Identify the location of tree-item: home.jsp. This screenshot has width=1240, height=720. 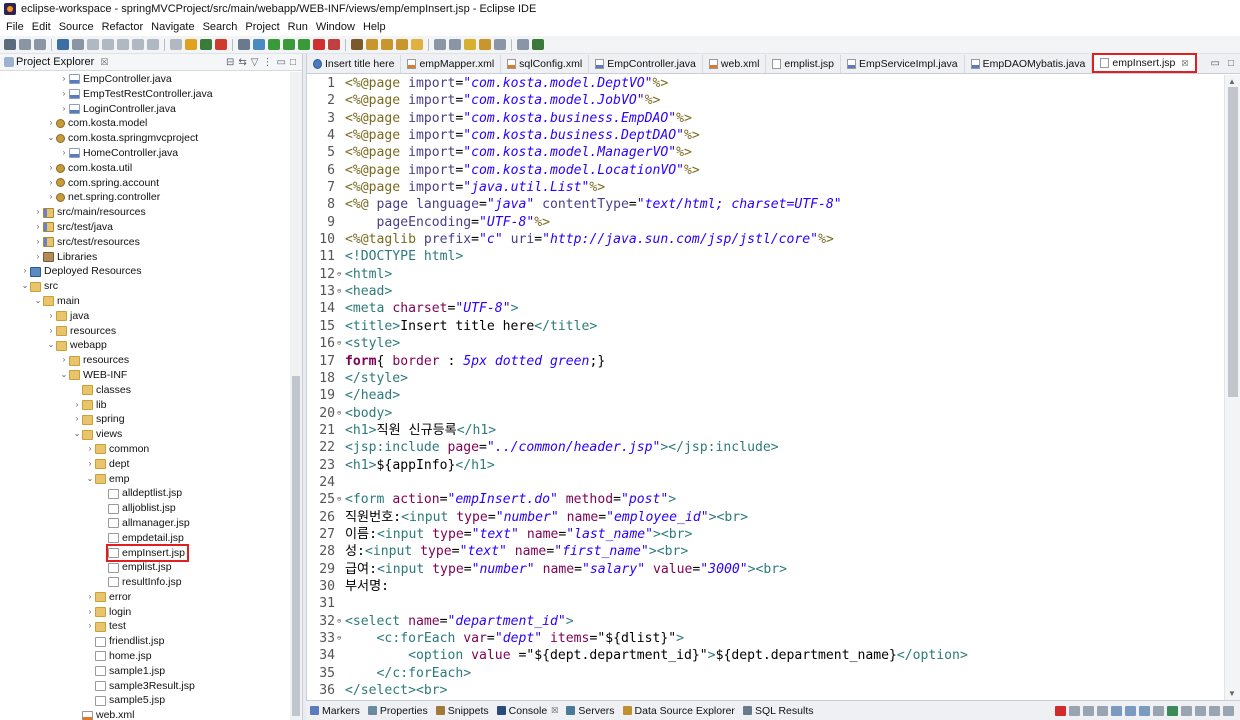
(145, 656).